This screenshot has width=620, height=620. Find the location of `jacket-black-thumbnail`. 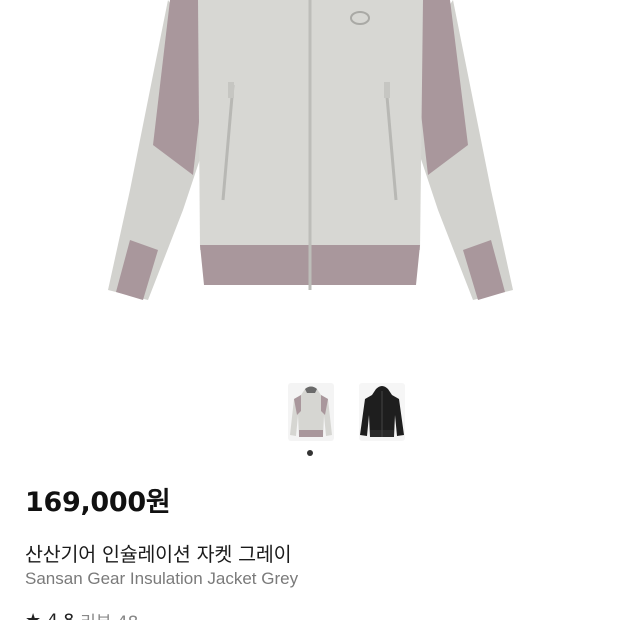

jacket-black-thumbnail is located at coordinates (382, 411).